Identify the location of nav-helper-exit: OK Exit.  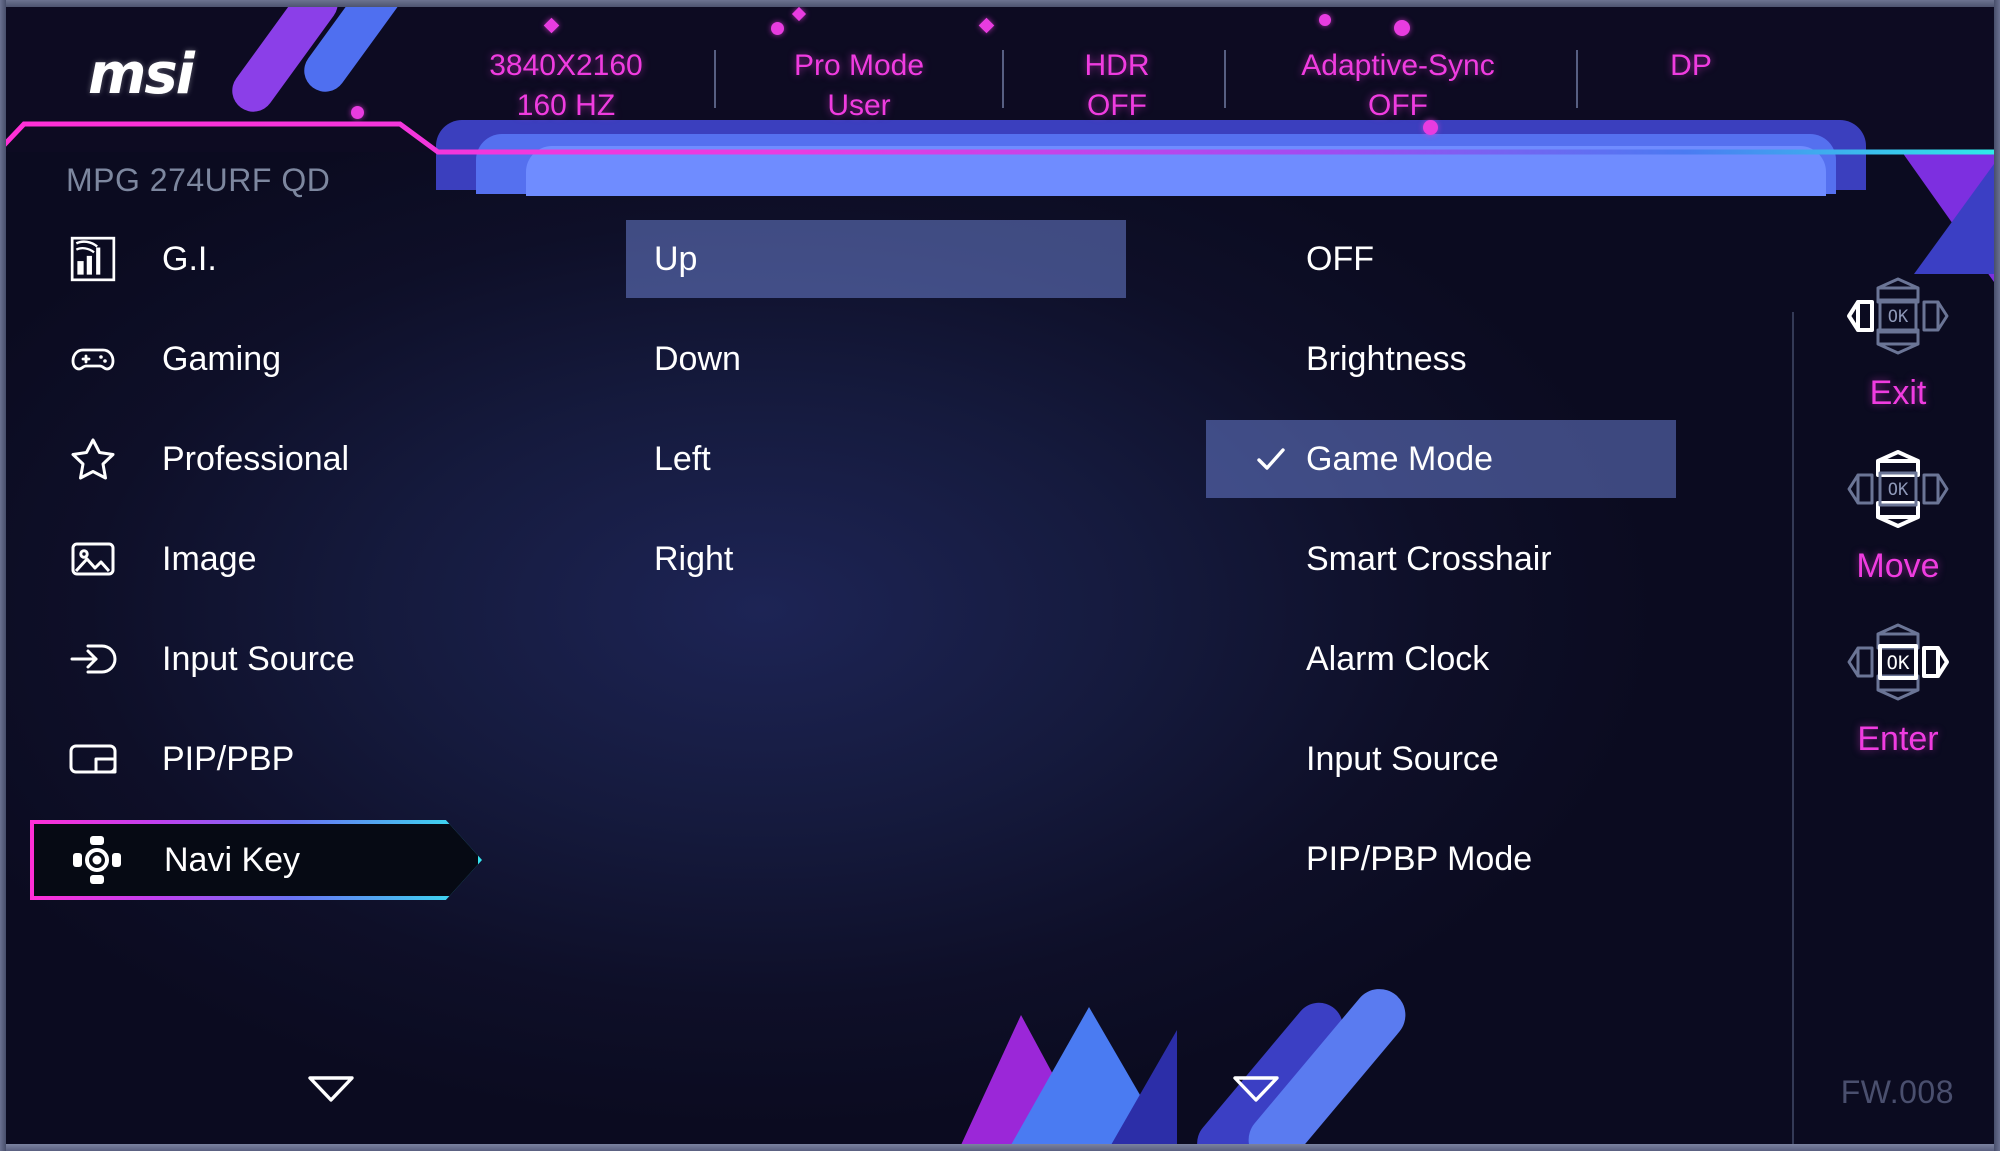
(1898, 337).